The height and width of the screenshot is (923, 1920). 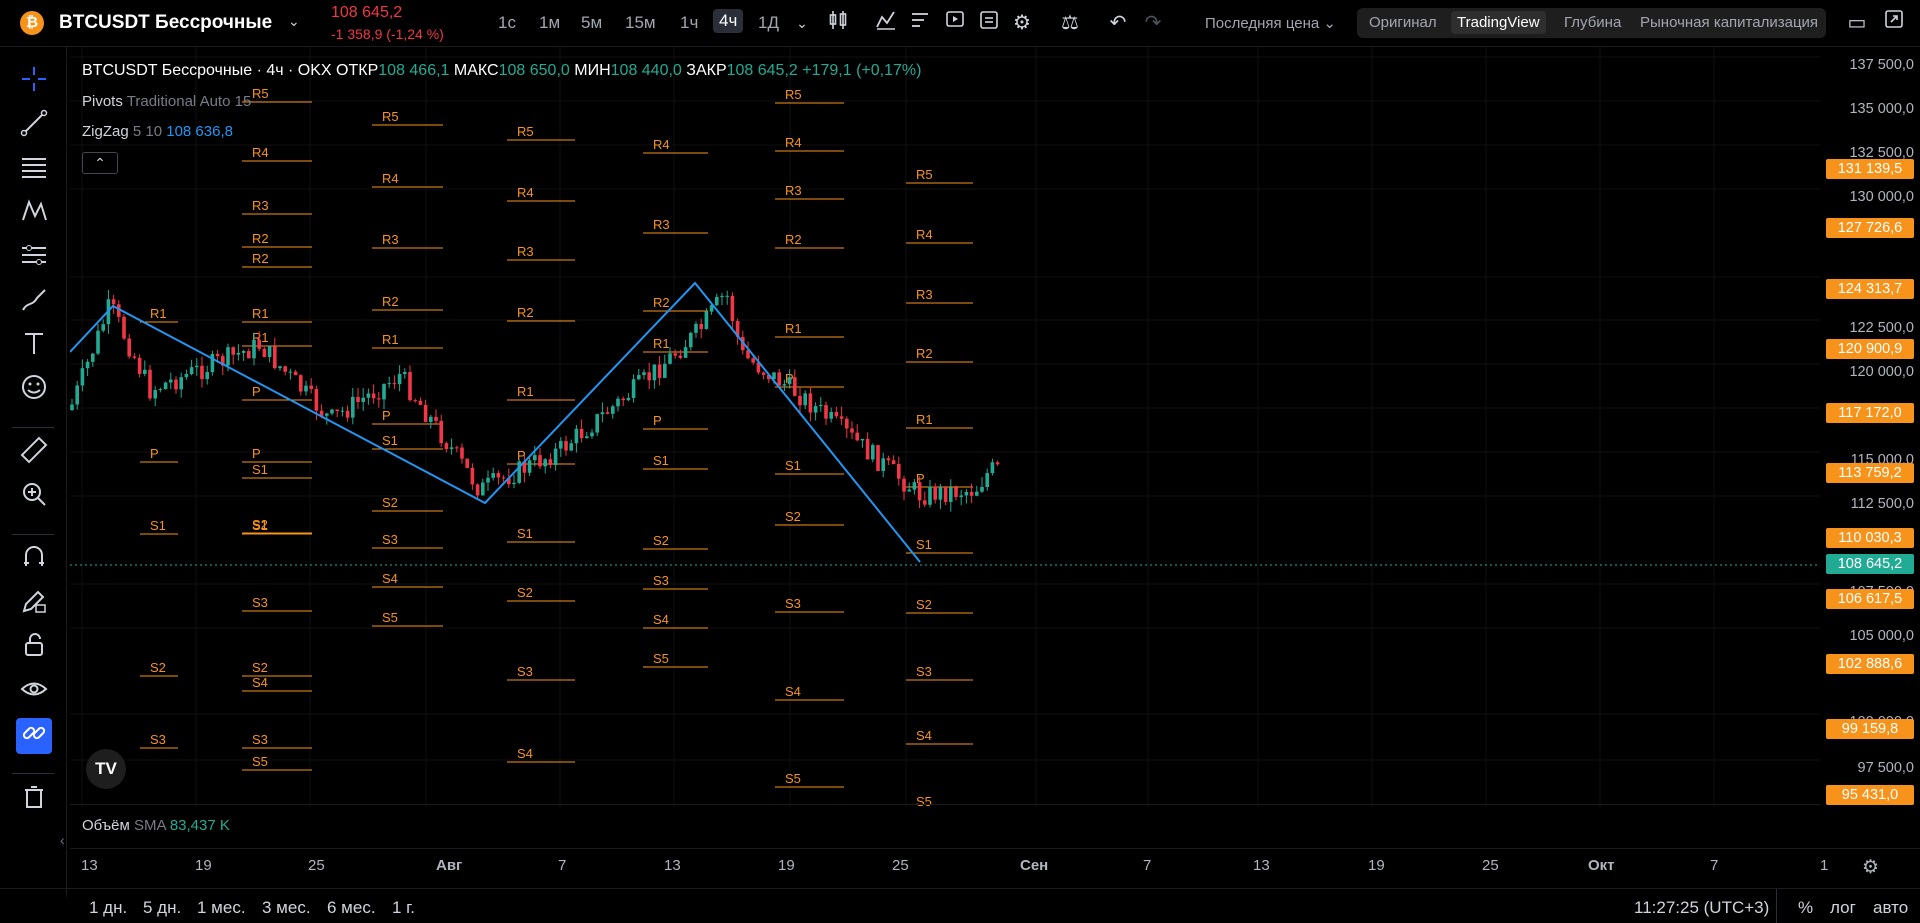 What do you see at coordinates (924, 419) in the screenshot?
I see `pivot-label: R1` at bounding box center [924, 419].